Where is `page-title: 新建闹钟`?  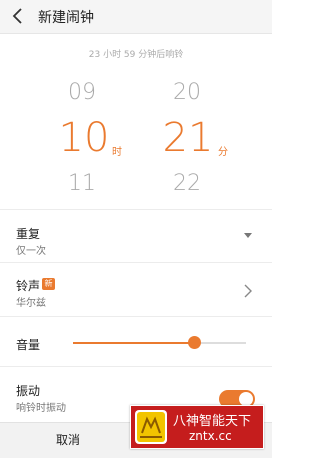 page-title: 新建闹钟 is located at coordinates (66, 18).